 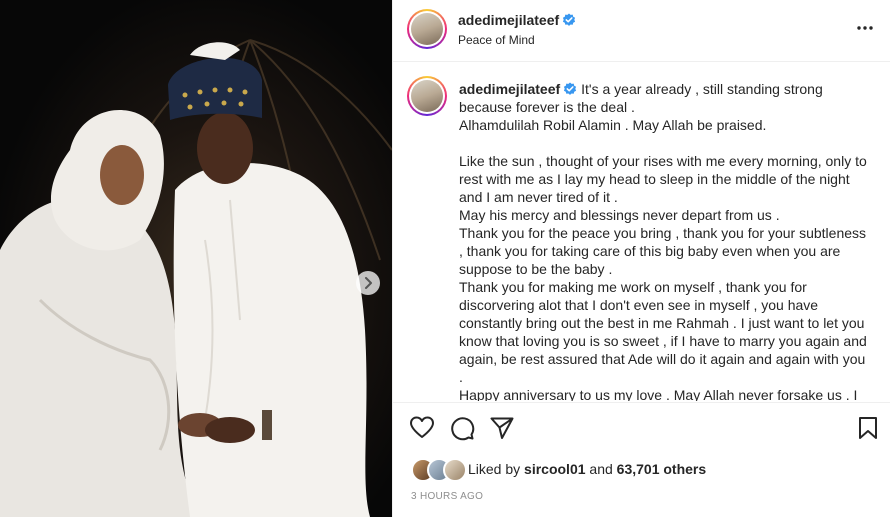 I want to click on likes-prefix: Liked by, so click(x=494, y=469).